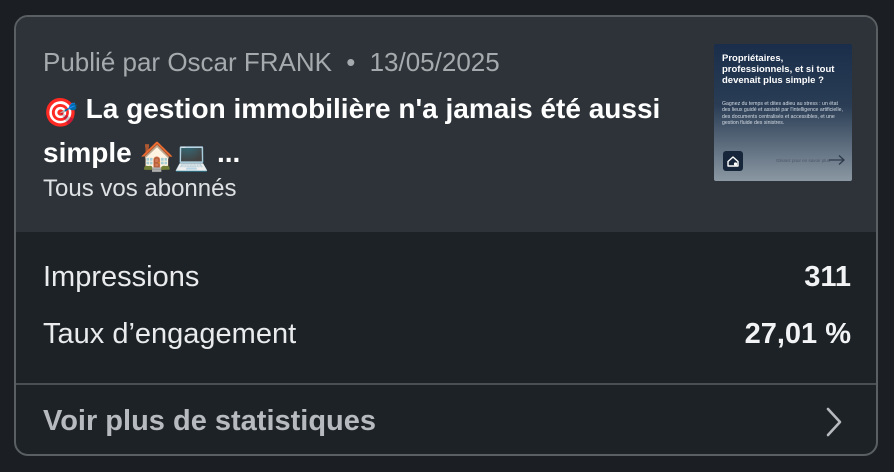 The width and height of the screenshot is (894, 472). Describe the element at coordinates (447, 281) in the screenshot. I see `impressions-row: Impressions 311` at that location.